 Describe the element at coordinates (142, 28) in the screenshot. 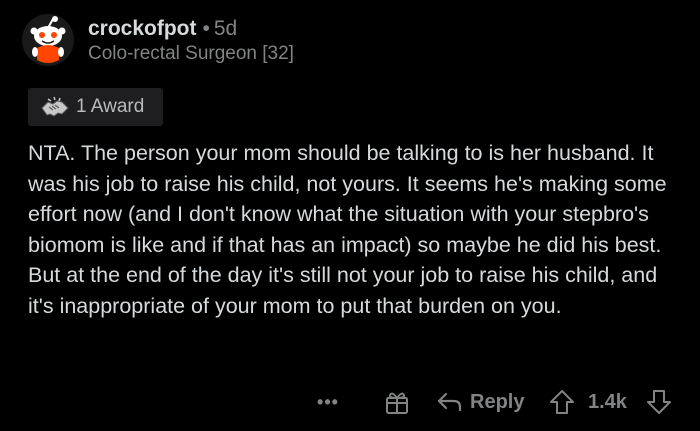

I see `username-link: crockofpot` at that location.